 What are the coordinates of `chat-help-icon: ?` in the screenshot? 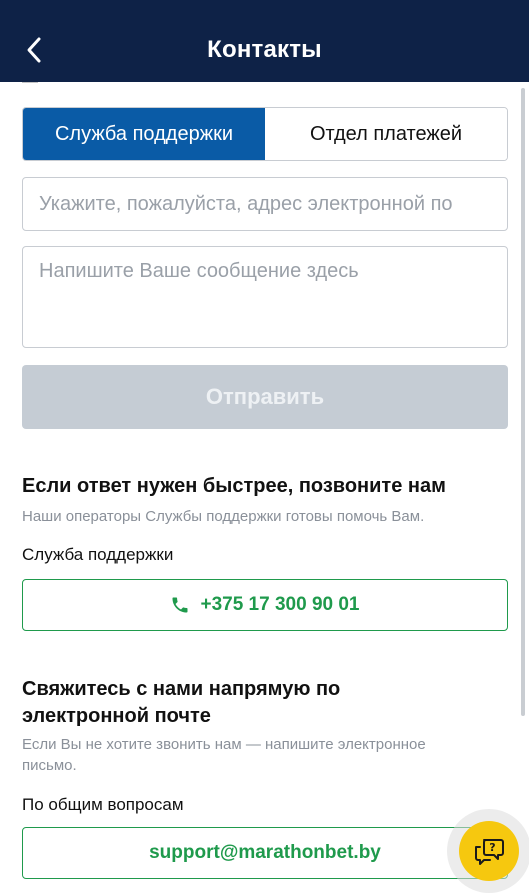 It's located at (489, 852).